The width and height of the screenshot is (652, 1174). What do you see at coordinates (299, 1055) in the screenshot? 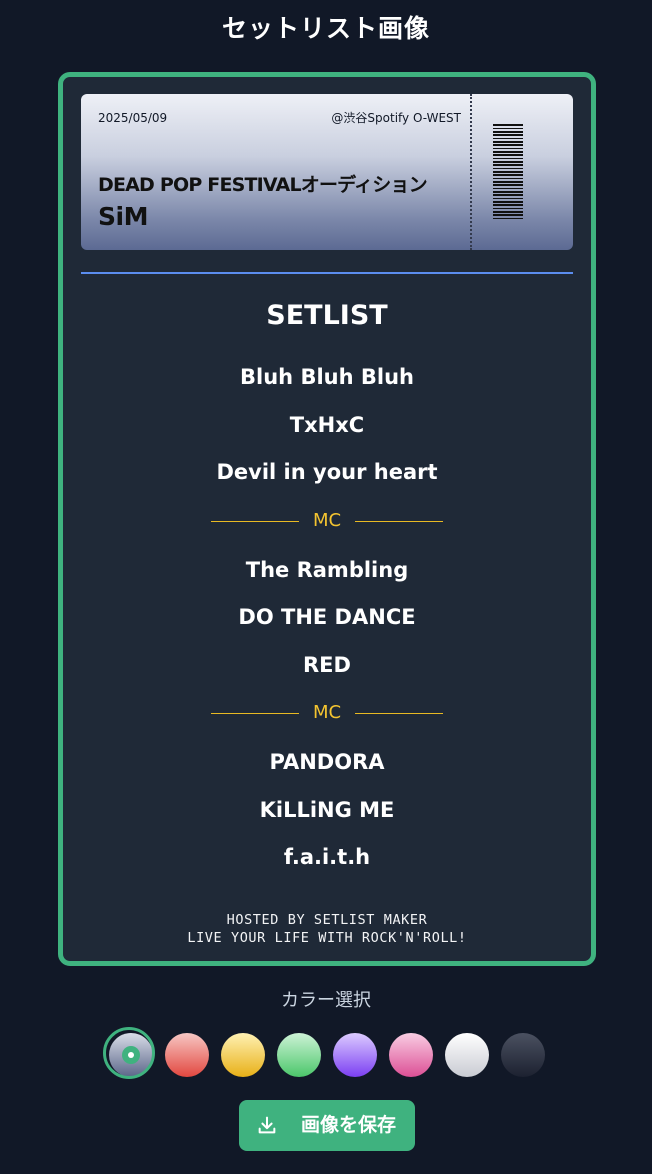
I see `color-swatch-green` at bounding box center [299, 1055].